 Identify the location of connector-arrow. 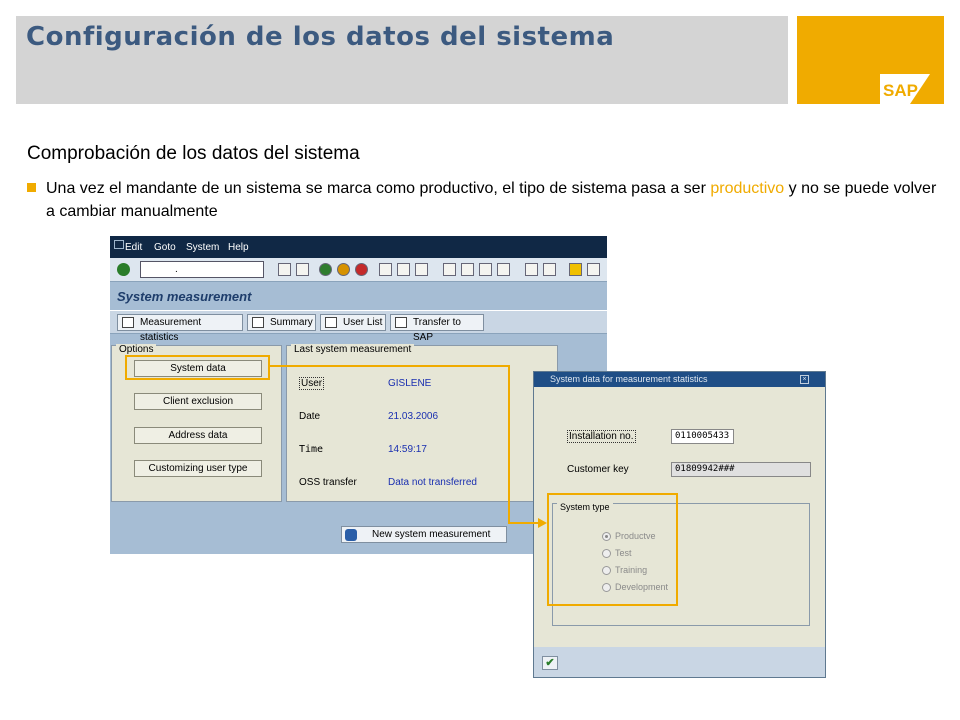
(408, 446).